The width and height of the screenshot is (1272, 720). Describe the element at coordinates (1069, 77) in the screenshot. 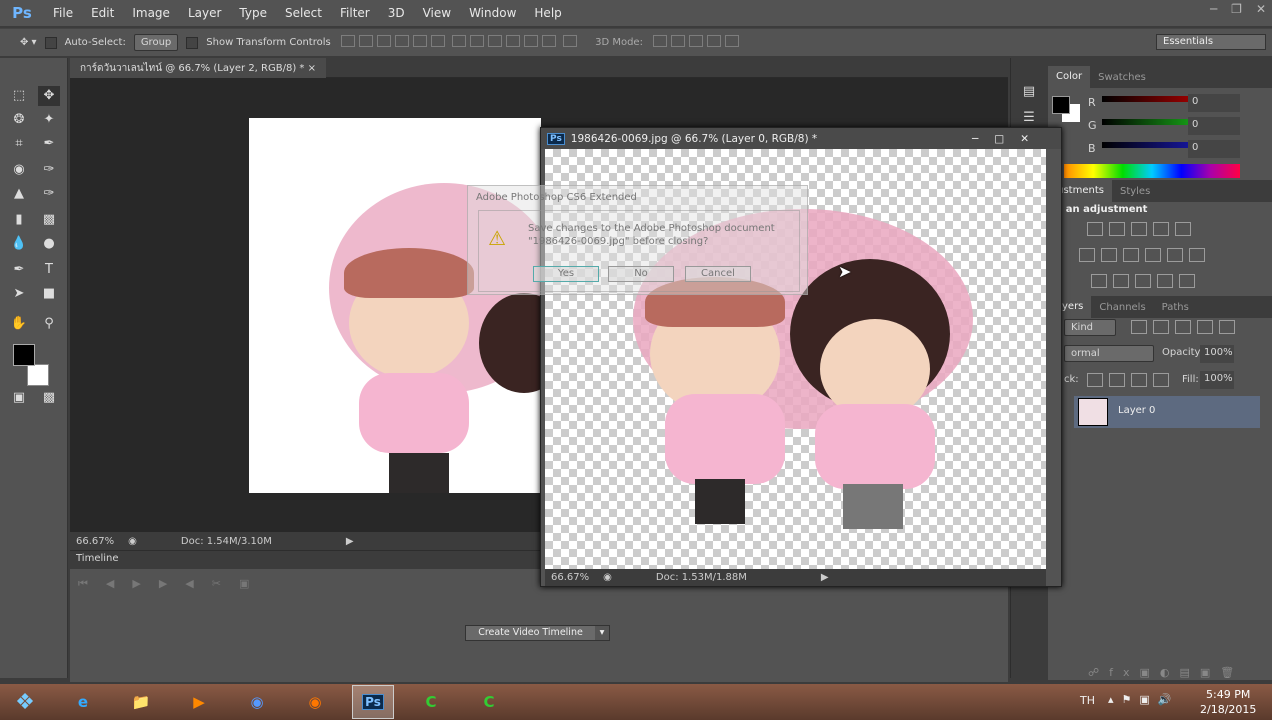

I see `tab-color: Color` at that location.